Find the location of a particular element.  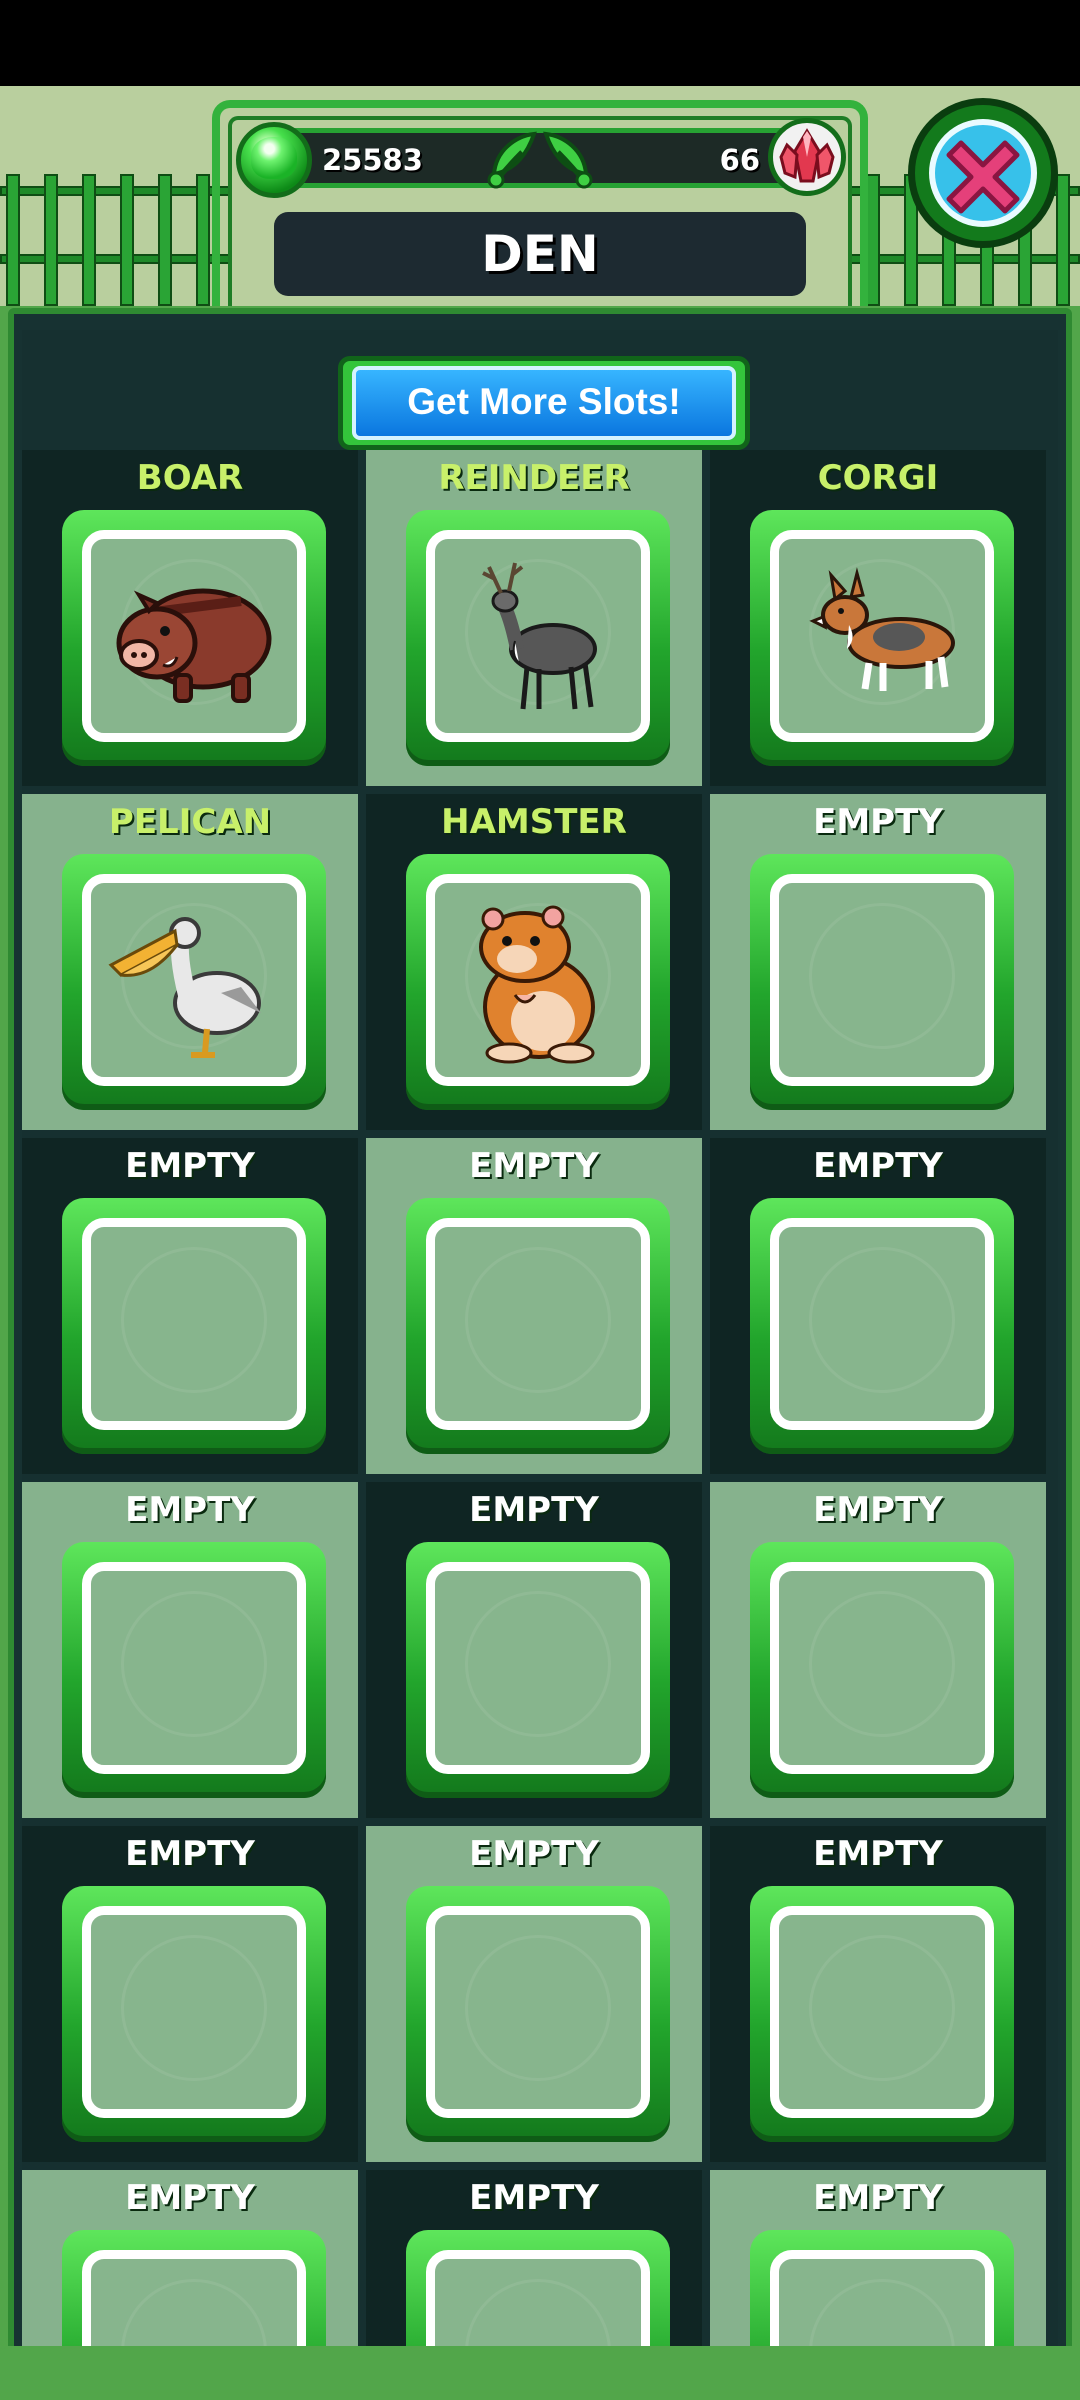

pelican-icon is located at coordinates (184, 987).